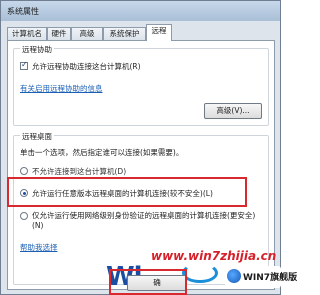  What do you see at coordinates (144, 220) in the screenshot?
I see `radio-nla-only-label: 仅允许运行使用网络级别身份验证的远程桌面的计算机连接(更安全)(N)` at bounding box center [144, 220].